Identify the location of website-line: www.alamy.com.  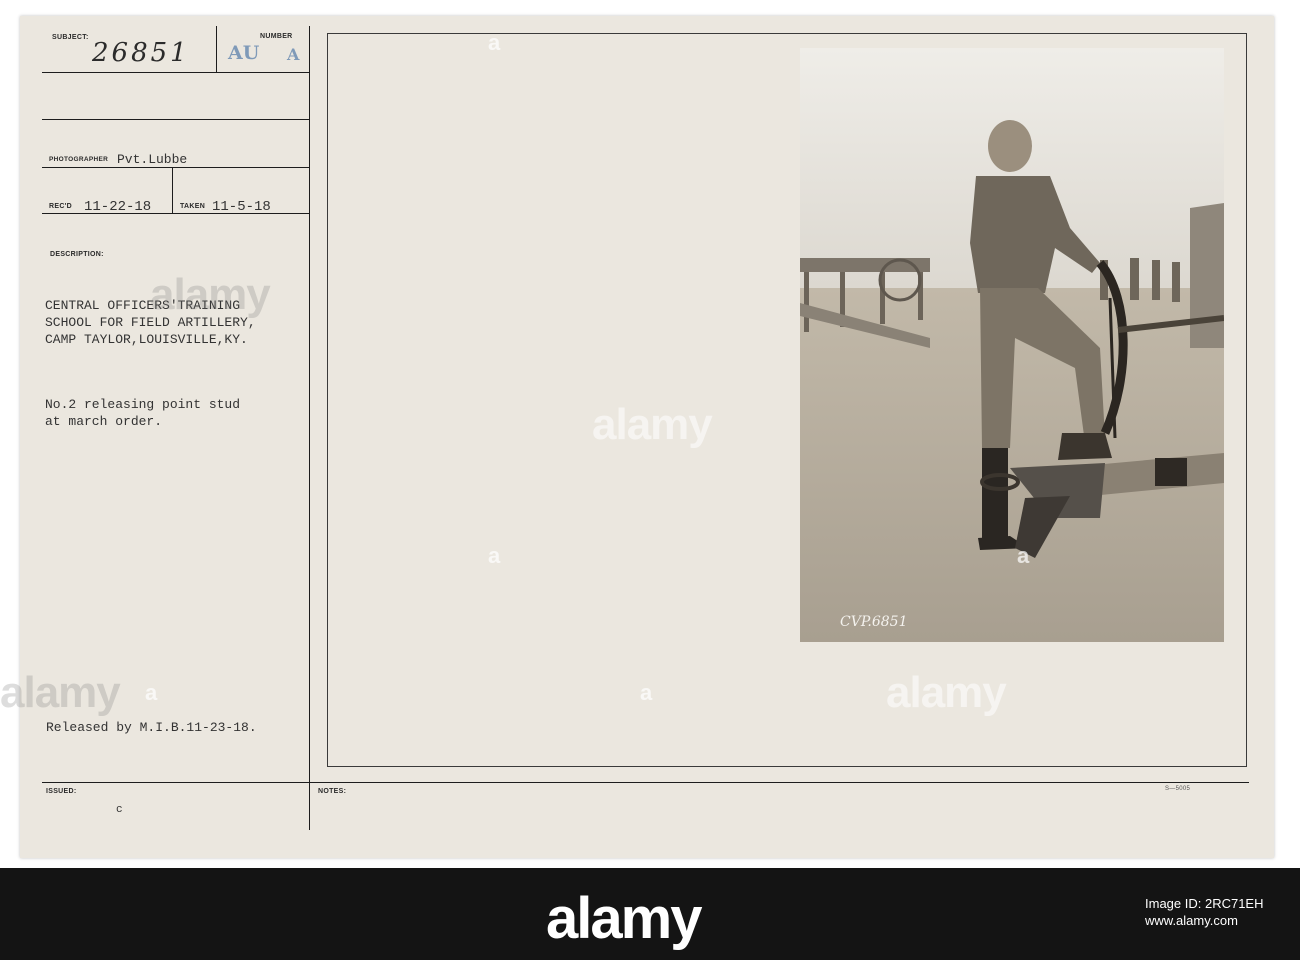
(1191, 920).